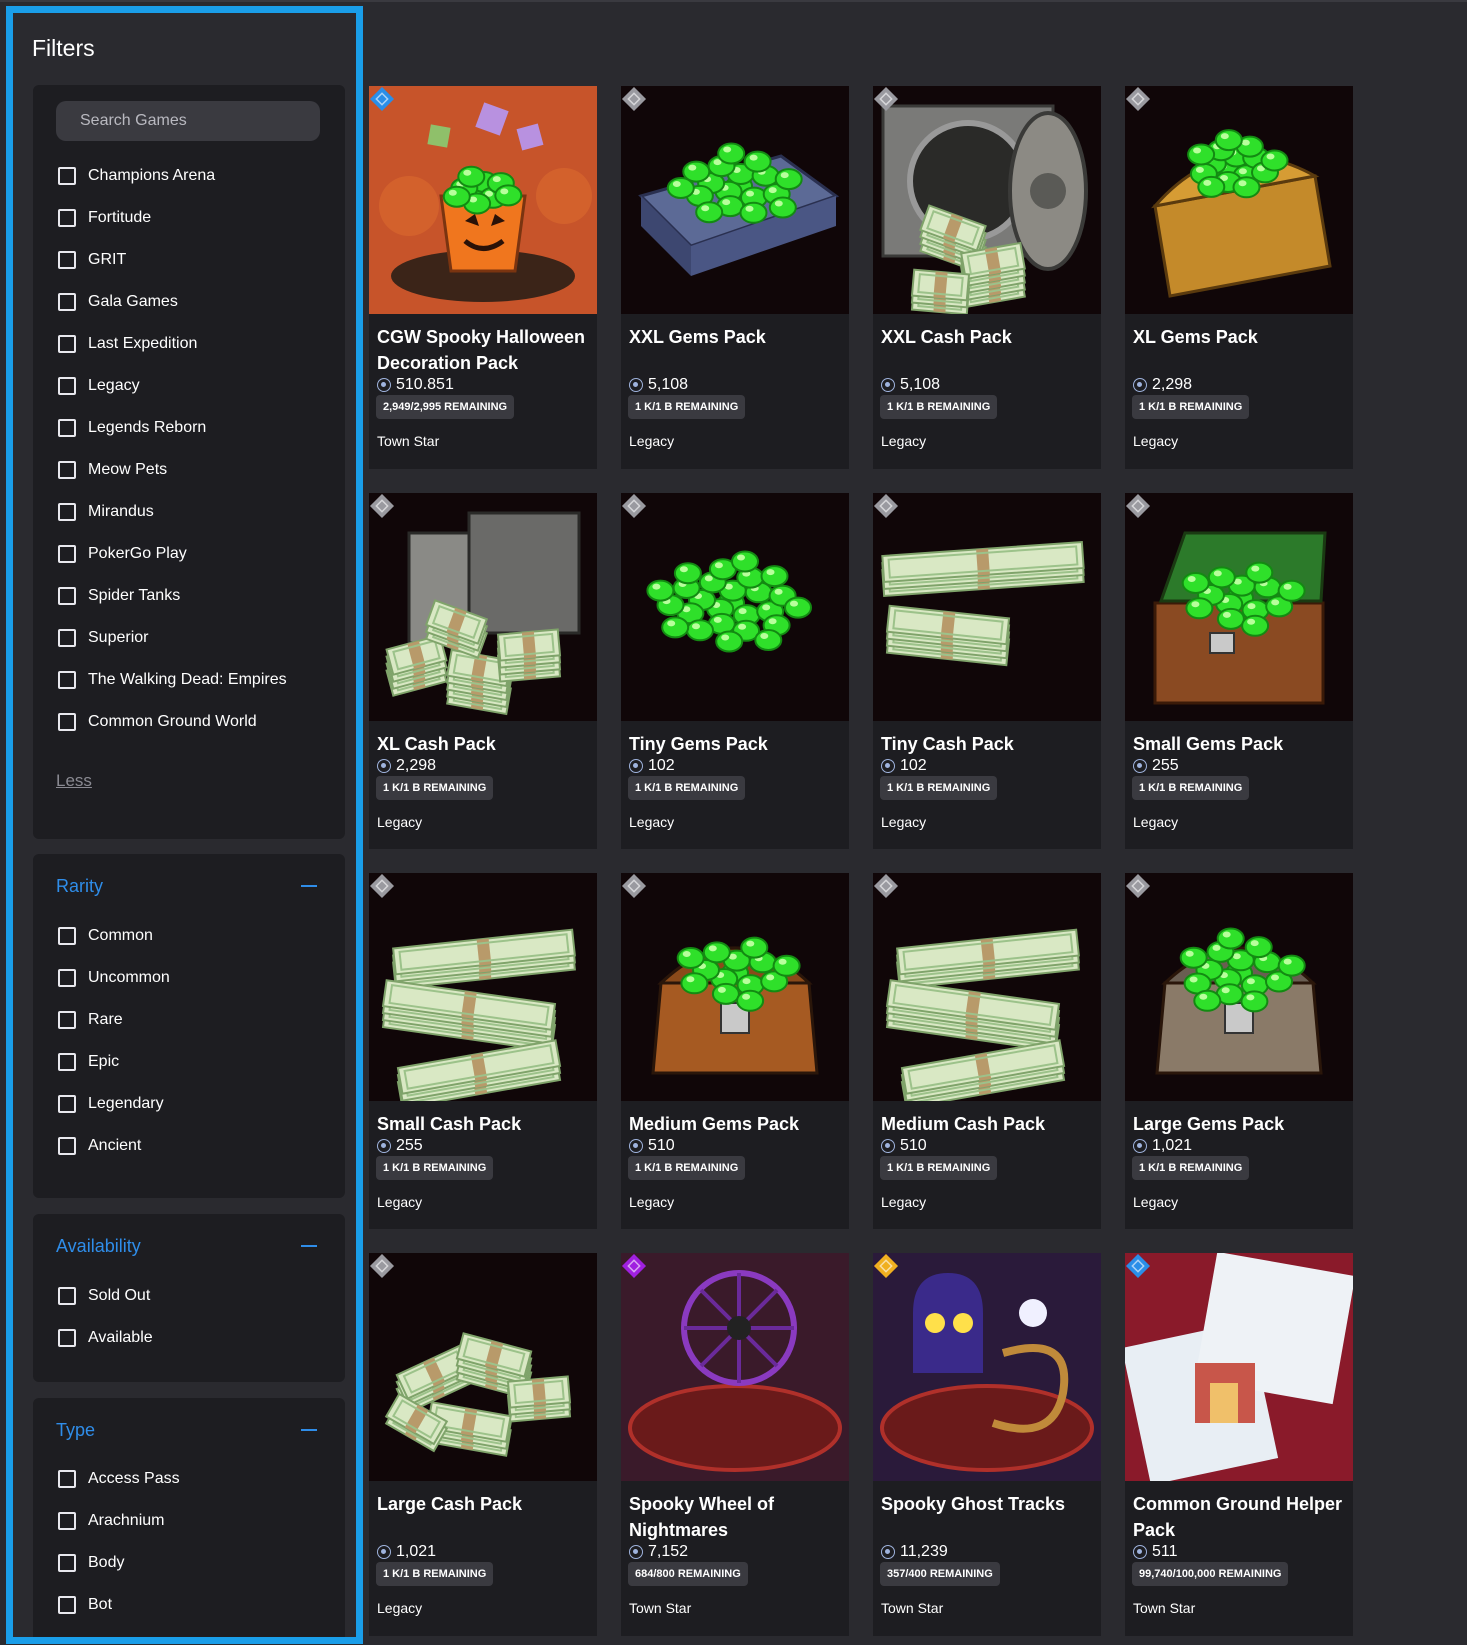  Describe the element at coordinates (99, 1146) in the screenshot. I see `rarity-filter-option: Ancient` at that location.